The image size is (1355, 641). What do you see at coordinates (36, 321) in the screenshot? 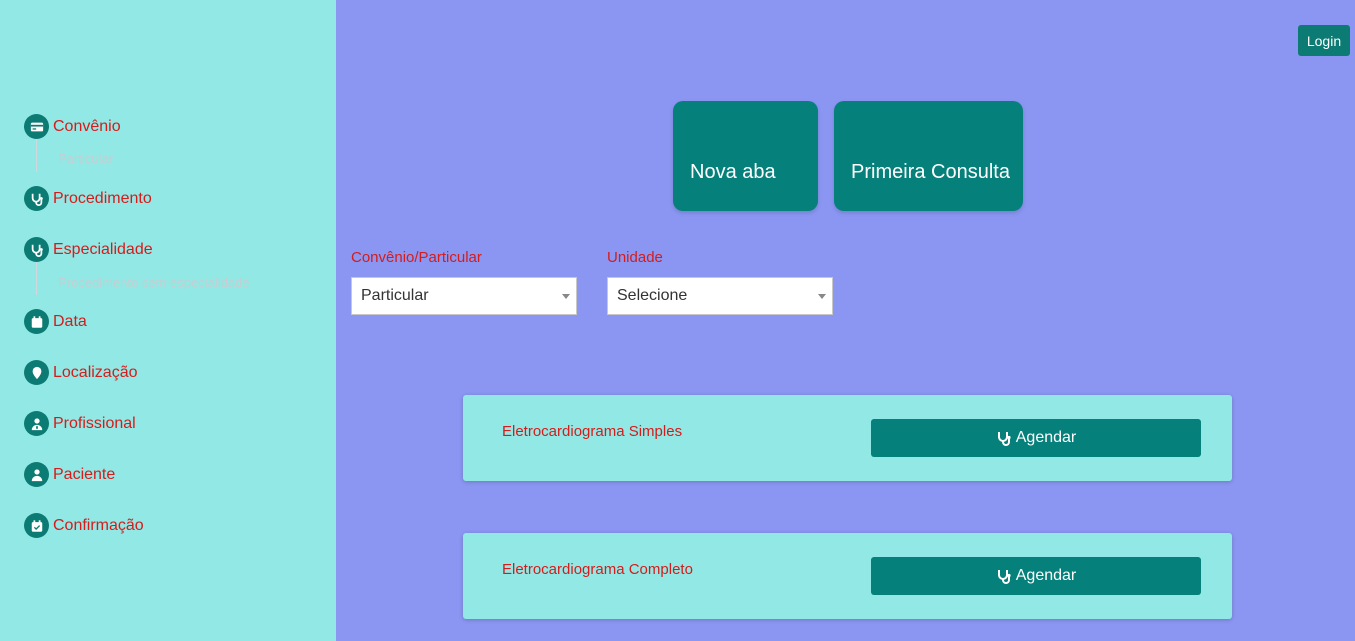
I see `calendar-icon` at bounding box center [36, 321].